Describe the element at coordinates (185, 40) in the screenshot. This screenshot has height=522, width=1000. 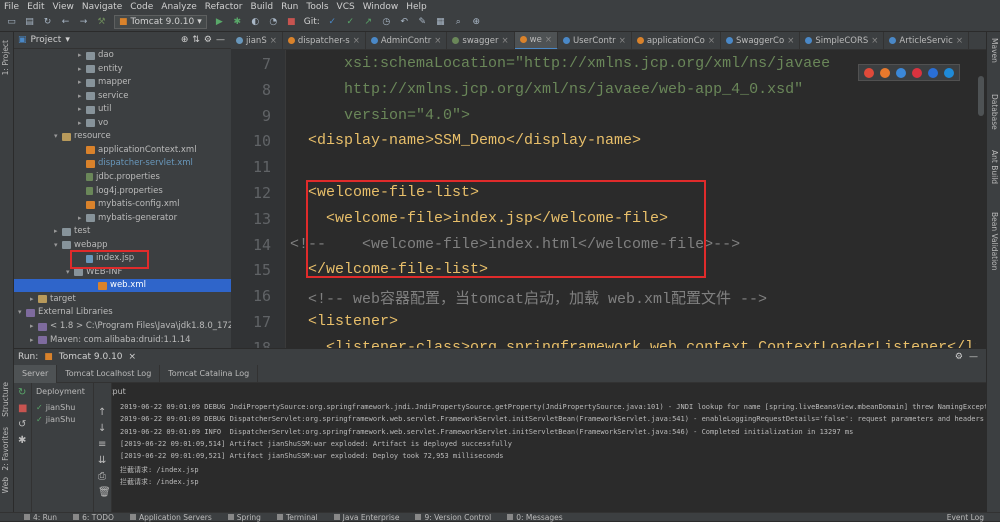
I see `locate-icon: ⊕` at that location.